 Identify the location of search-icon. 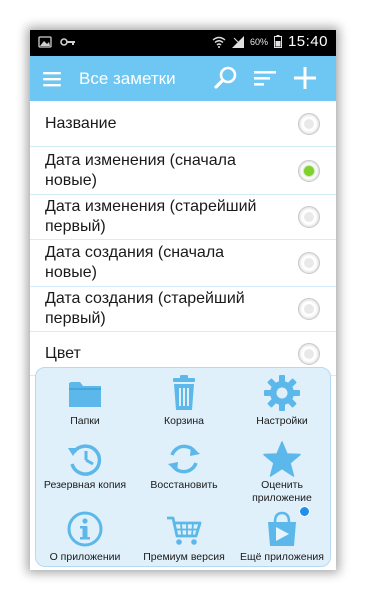
(225, 77).